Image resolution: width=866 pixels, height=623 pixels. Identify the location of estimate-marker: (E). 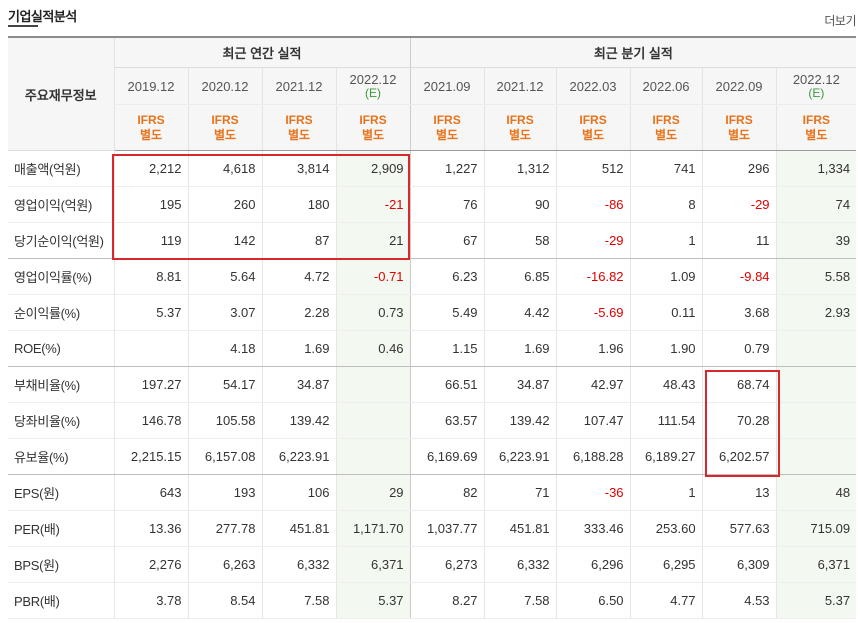
(373, 93).